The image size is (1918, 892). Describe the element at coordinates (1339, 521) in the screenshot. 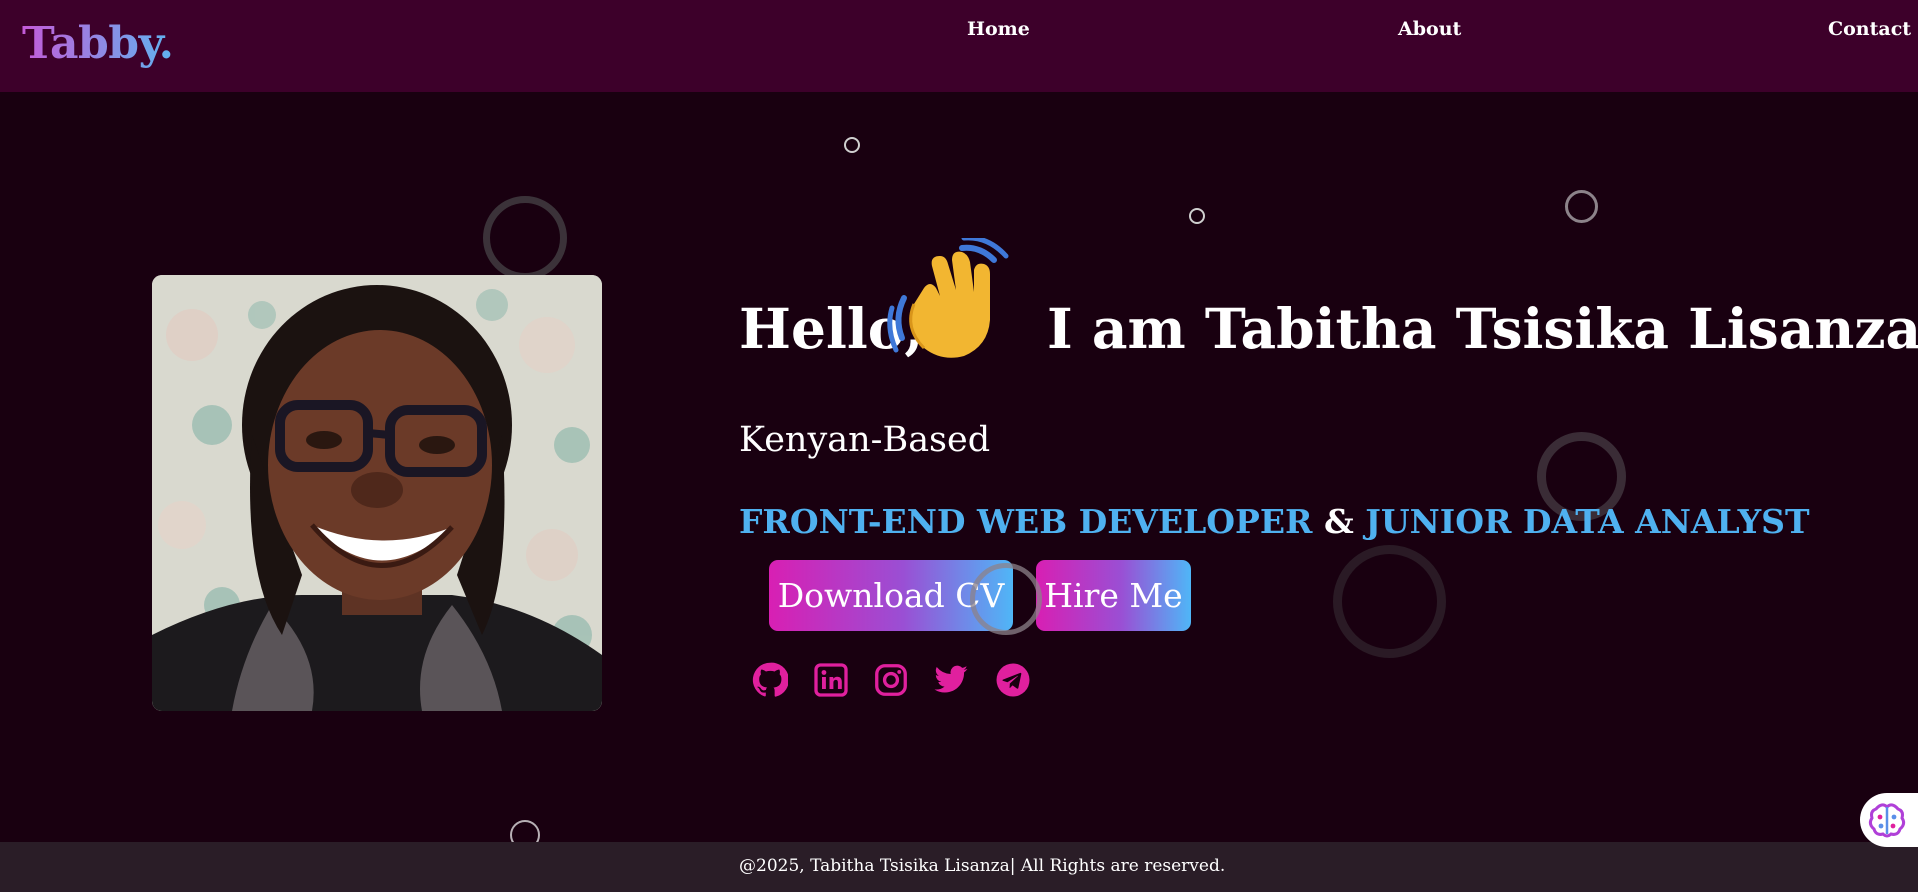

I see `role-joiner: &` at that location.